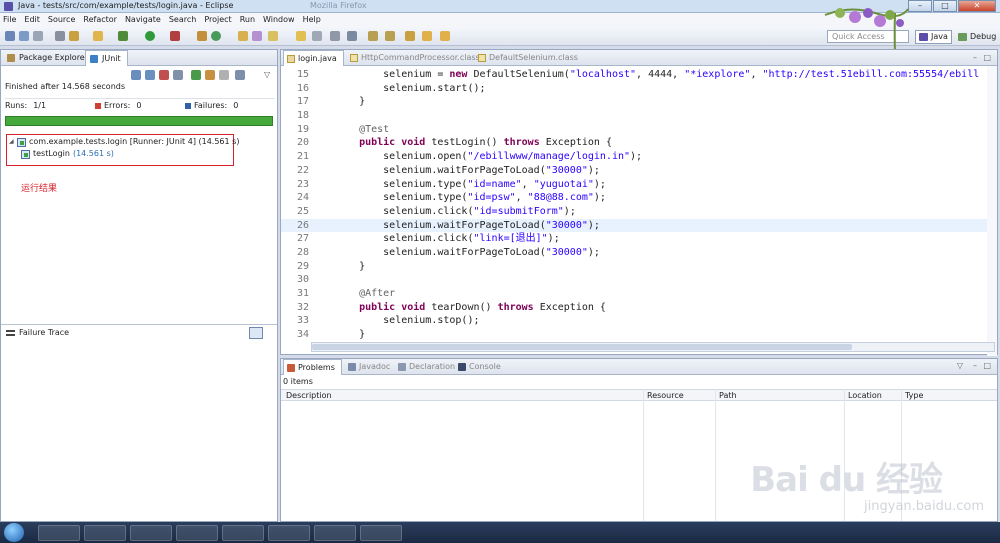 This screenshot has width=1000, height=543. I want to click on menu-project: Project, so click(217, 19).